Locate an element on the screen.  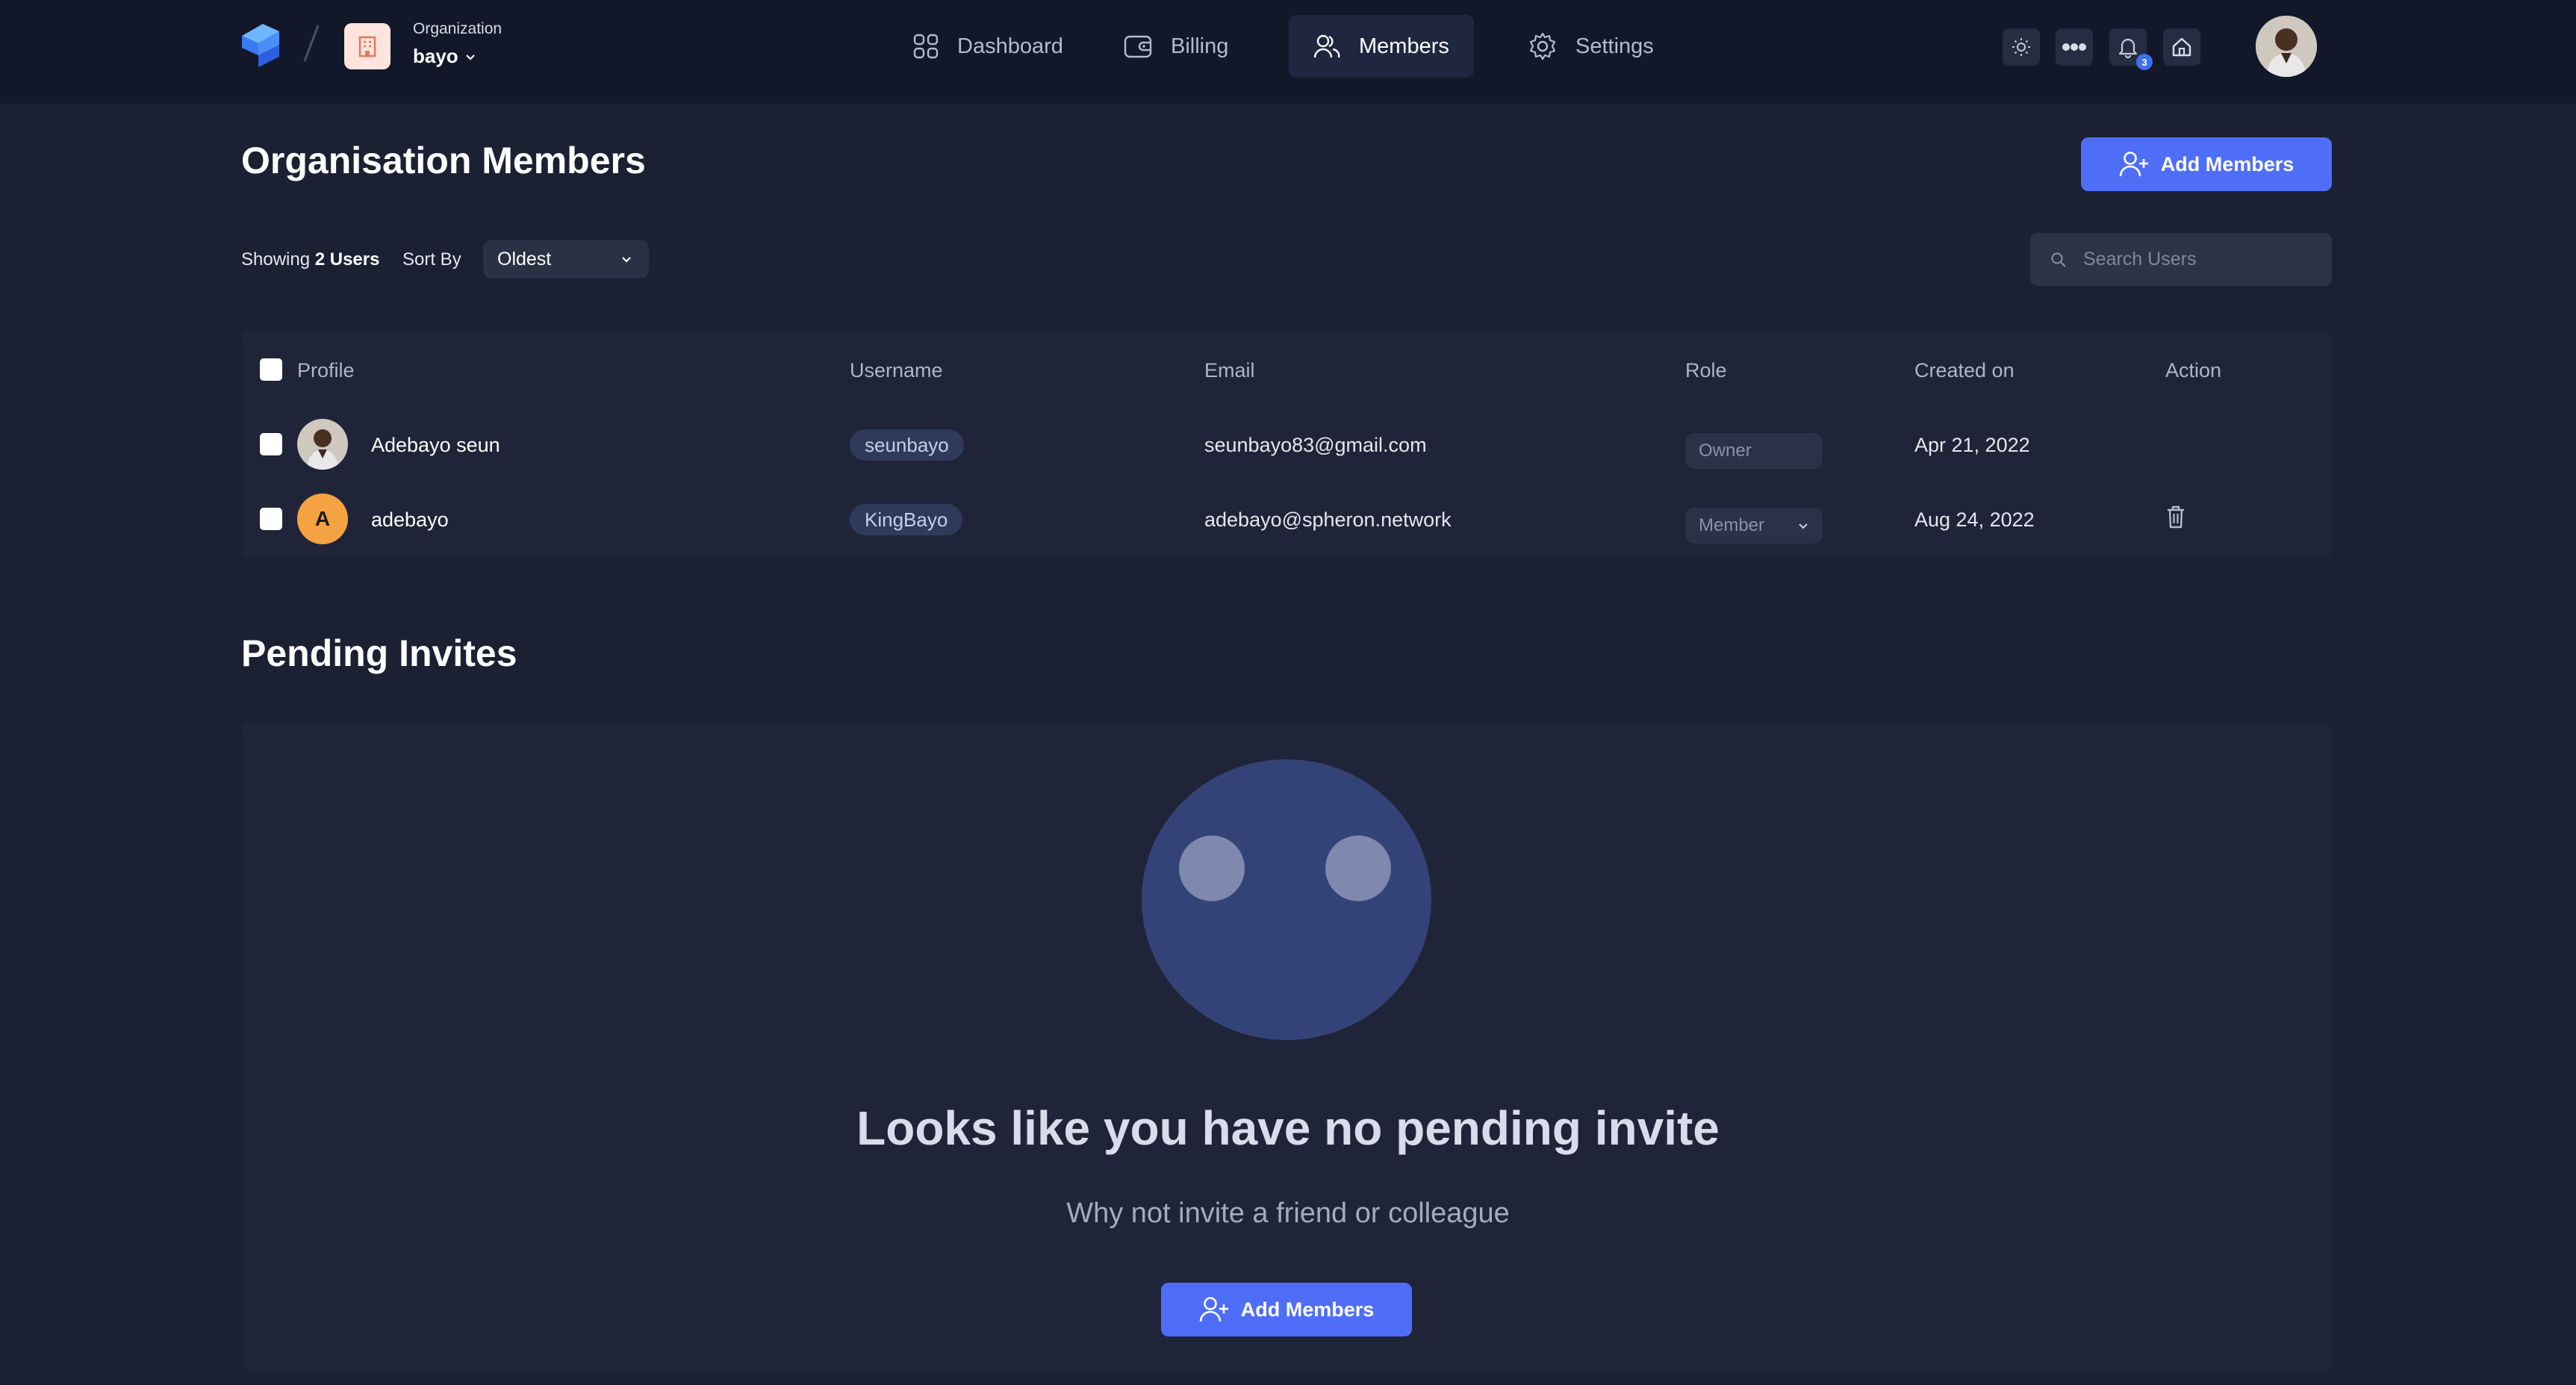
member-email: adebayo@spheron.network is located at coordinates (1328, 519).